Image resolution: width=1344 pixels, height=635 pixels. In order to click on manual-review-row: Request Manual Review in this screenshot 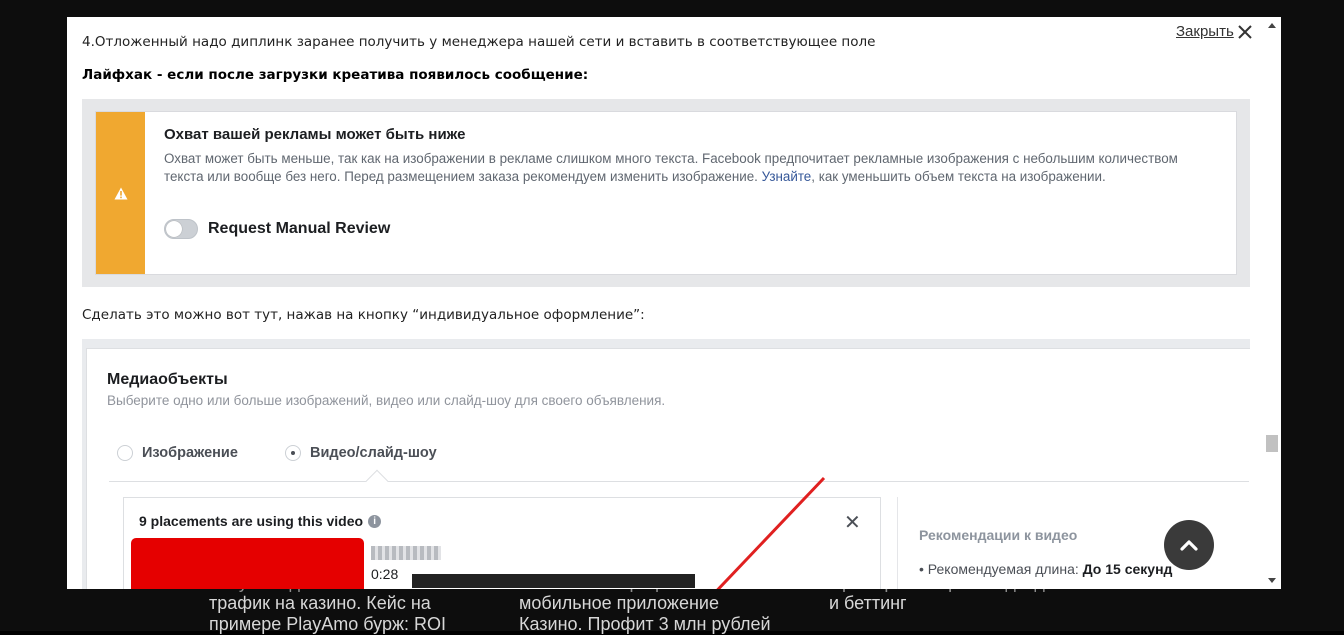, I will do `click(277, 229)`.